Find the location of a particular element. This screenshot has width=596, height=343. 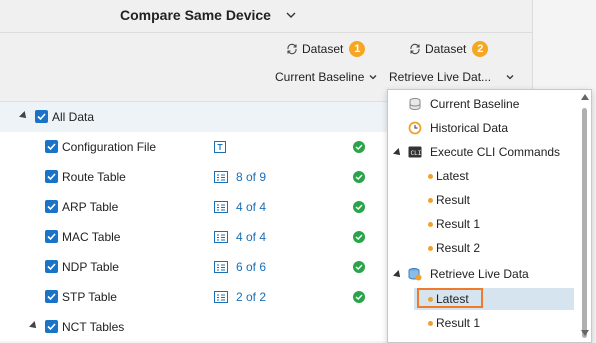

dataset-1-badge: 1 is located at coordinates (357, 49).